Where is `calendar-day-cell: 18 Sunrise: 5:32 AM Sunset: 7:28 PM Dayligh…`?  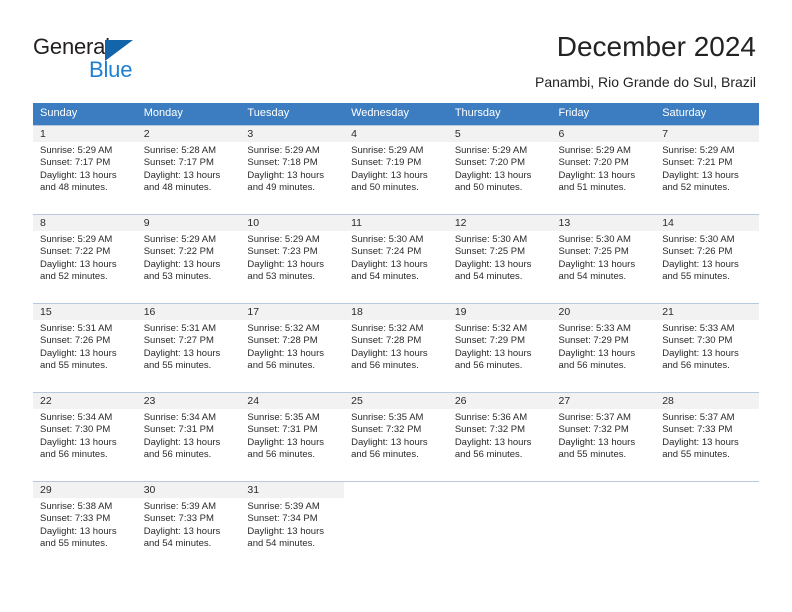 calendar-day-cell: 18 Sunrise: 5:32 AM Sunset: 7:28 PM Dayligh… is located at coordinates (396, 347).